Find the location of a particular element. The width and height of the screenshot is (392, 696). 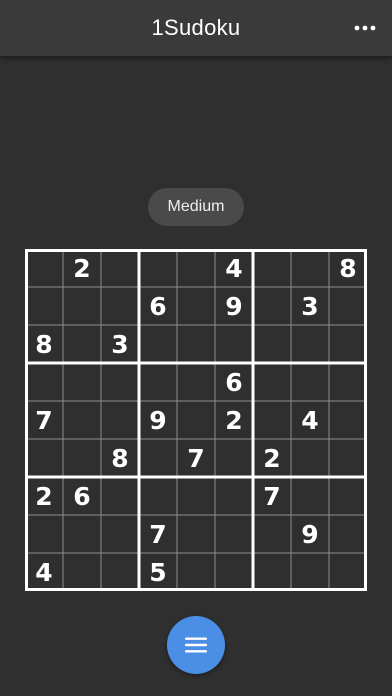

more-options-button is located at coordinates (365, 28).